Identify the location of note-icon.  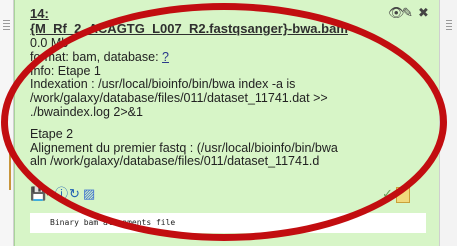
(403, 195).